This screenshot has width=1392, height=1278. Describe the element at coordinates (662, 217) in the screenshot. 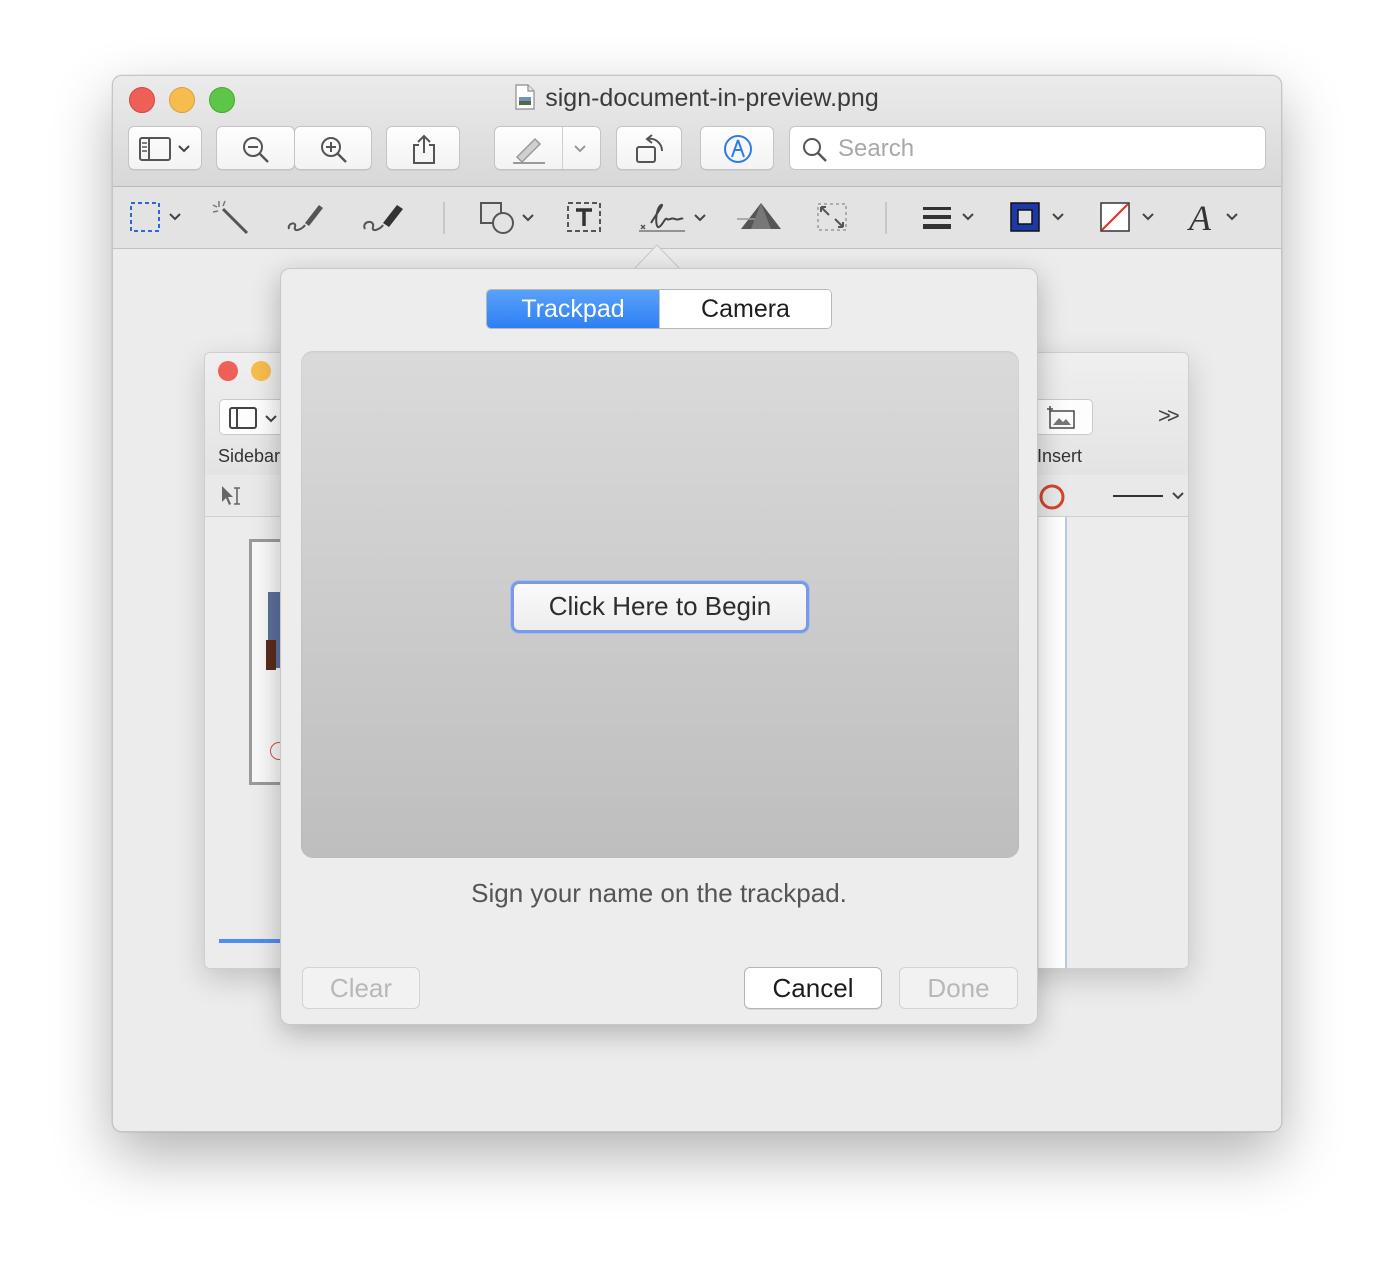

I see `signature-icon` at that location.